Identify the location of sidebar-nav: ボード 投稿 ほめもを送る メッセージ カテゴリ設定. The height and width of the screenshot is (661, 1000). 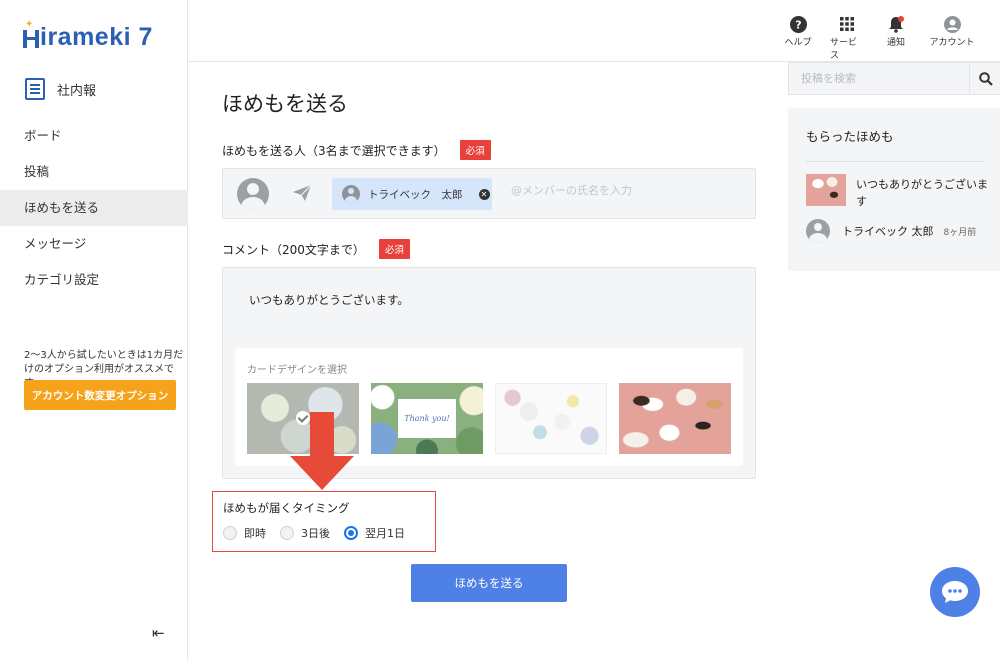
(94, 208).